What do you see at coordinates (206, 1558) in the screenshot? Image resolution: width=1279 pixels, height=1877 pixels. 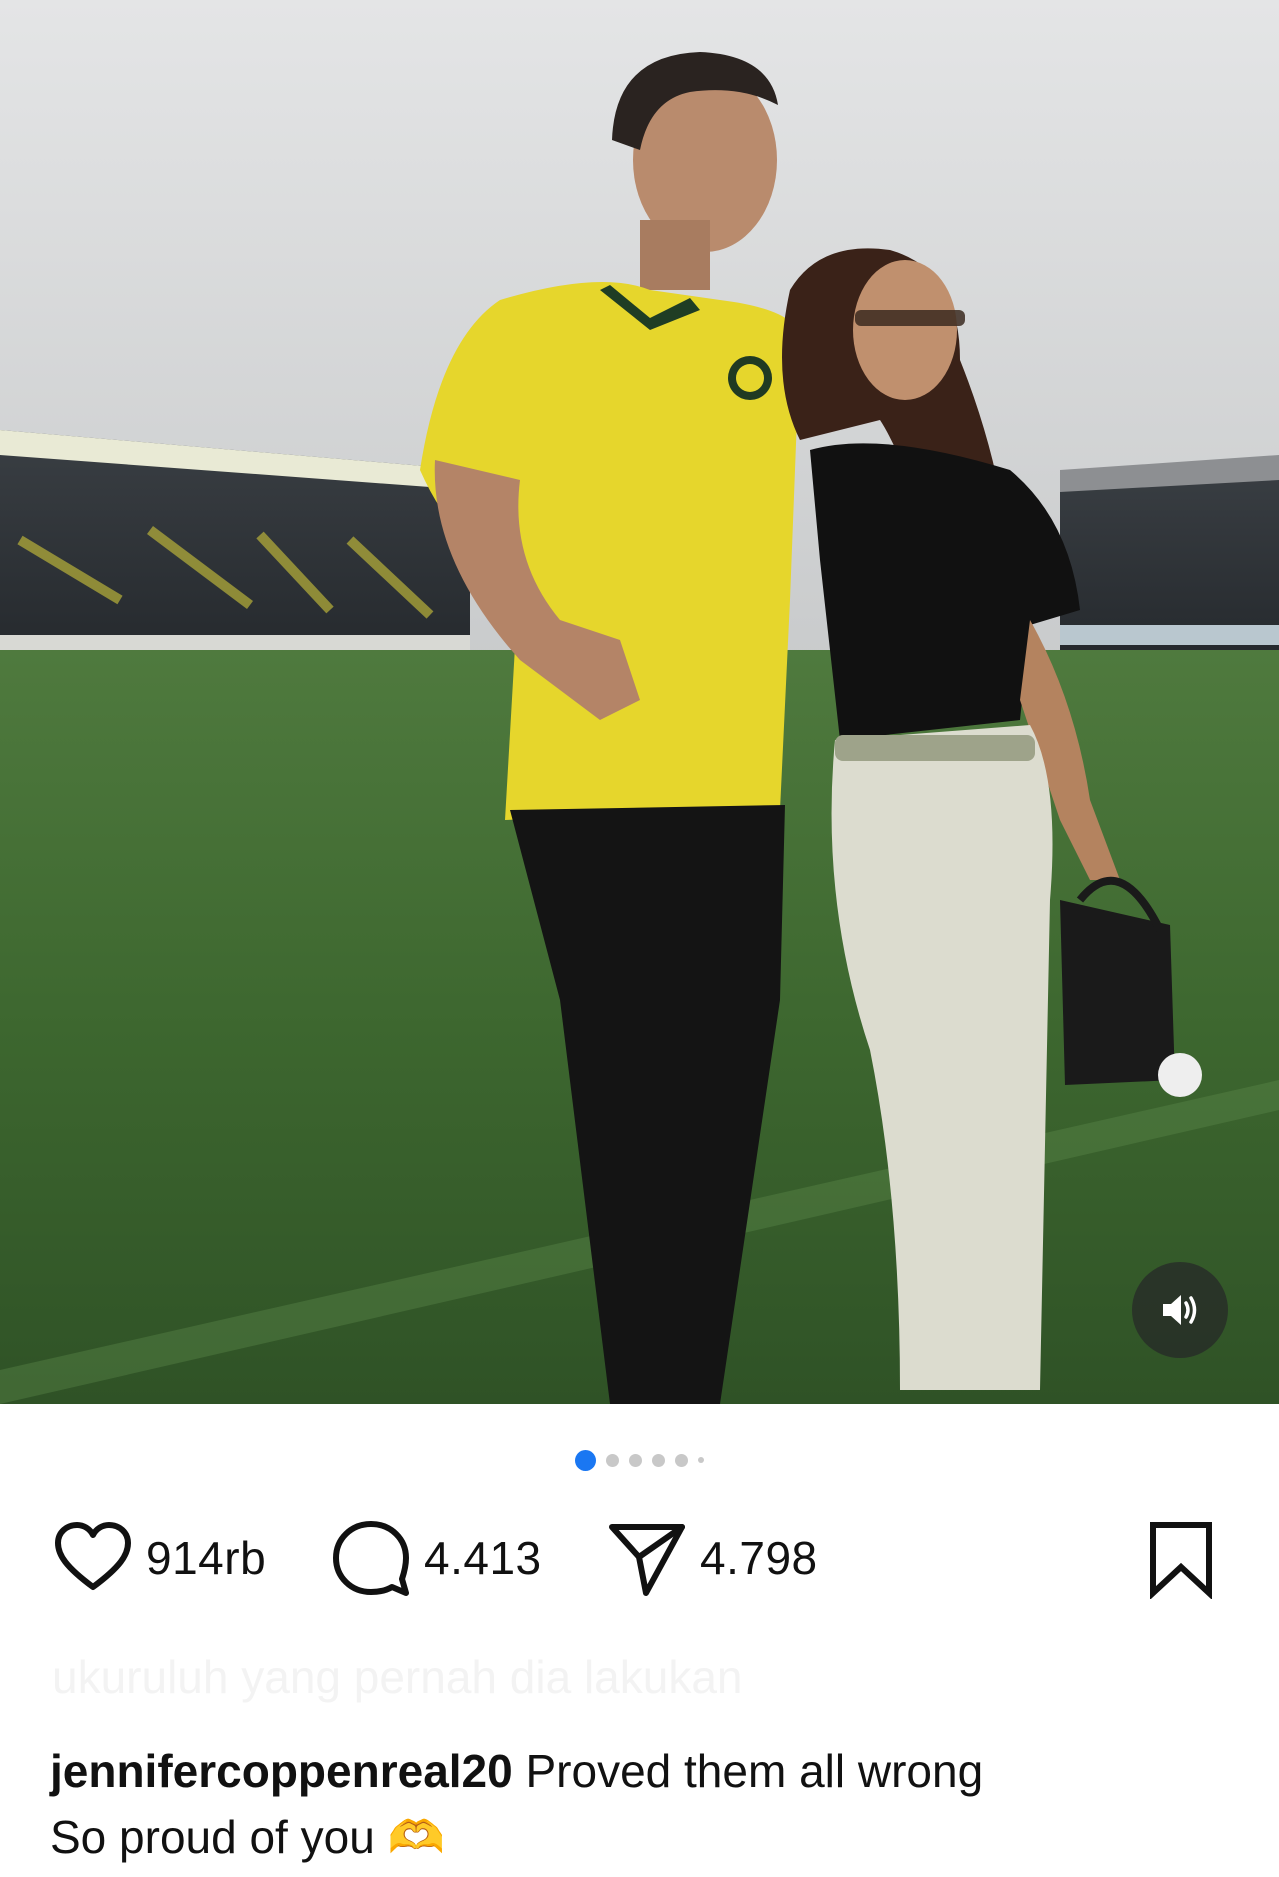 I see `like-count: 914rb` at bounding box center [206, 1558].